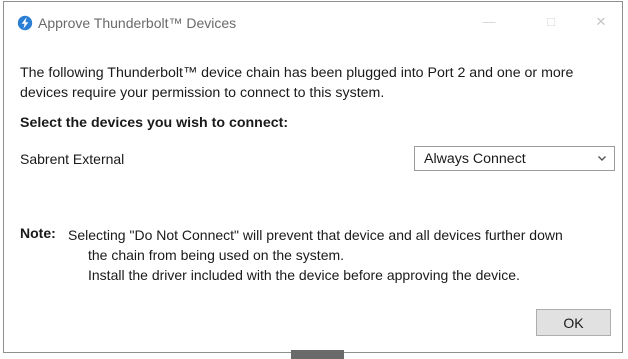 The width and height of the screenshot is (628, 359). I want to click on note-line-2: the chain from being used on the system., so click(216, 255).